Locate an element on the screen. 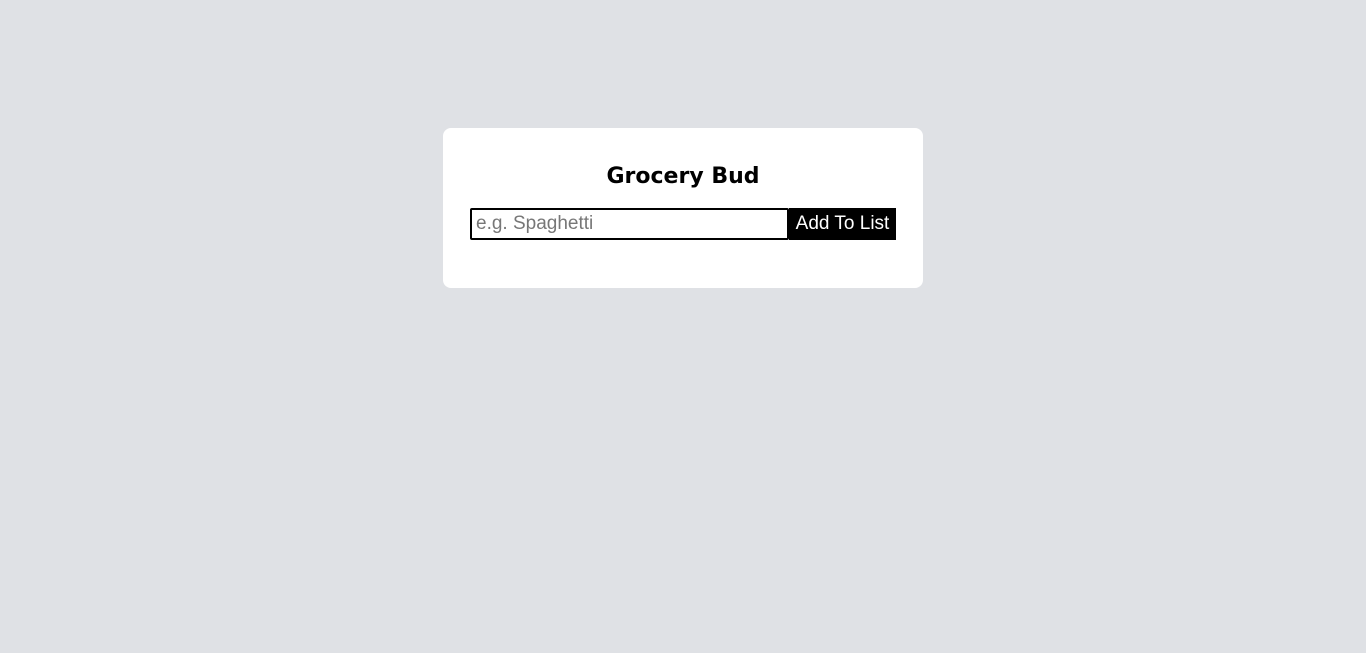 This screenshot has height=653, width=1366. grocery-card: Grocery Bud Add To List is located at coordinates (683, 208).